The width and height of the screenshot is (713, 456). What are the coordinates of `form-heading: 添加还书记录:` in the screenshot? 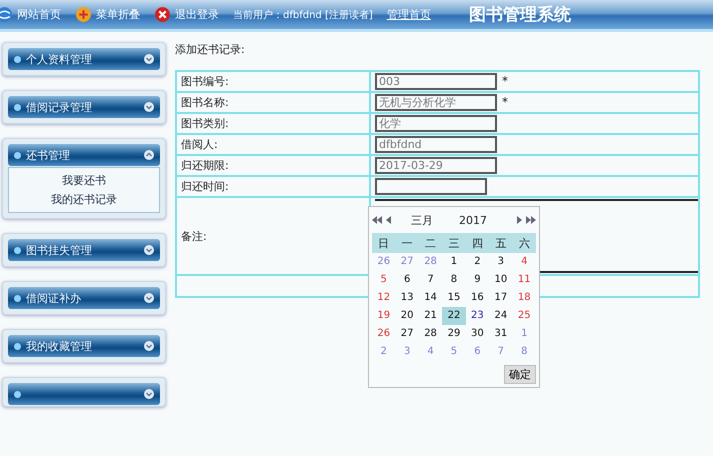 It's located at (210, 50).